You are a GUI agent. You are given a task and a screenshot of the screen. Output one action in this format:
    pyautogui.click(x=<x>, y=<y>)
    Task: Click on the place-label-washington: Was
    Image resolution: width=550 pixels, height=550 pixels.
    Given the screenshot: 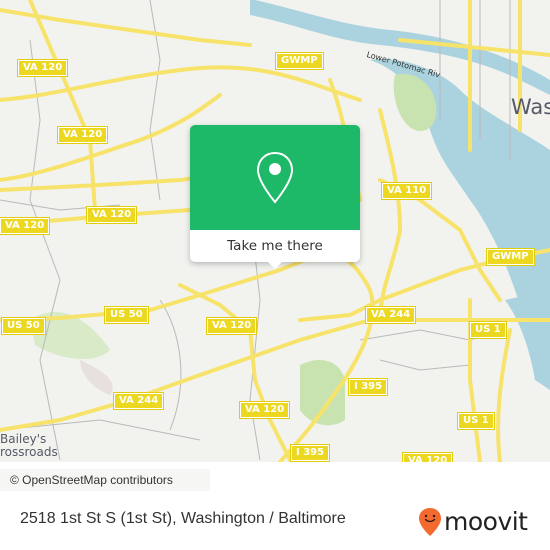 What is the action you would take?
    pyautogui.click(x=530, y=107)
    